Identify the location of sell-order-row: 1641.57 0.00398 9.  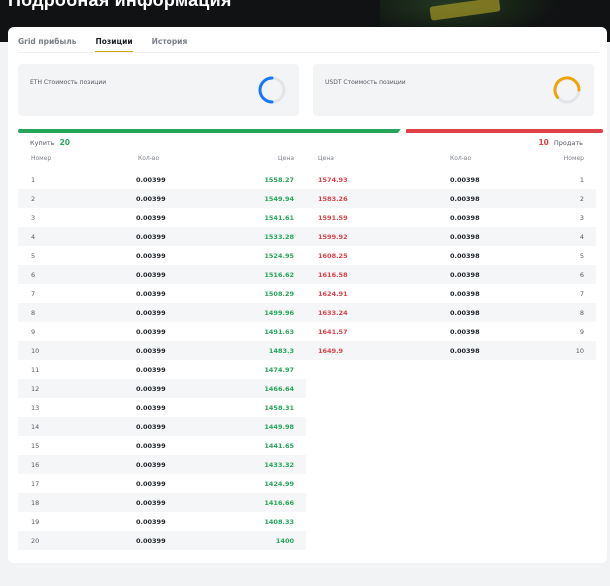
(451, 331).